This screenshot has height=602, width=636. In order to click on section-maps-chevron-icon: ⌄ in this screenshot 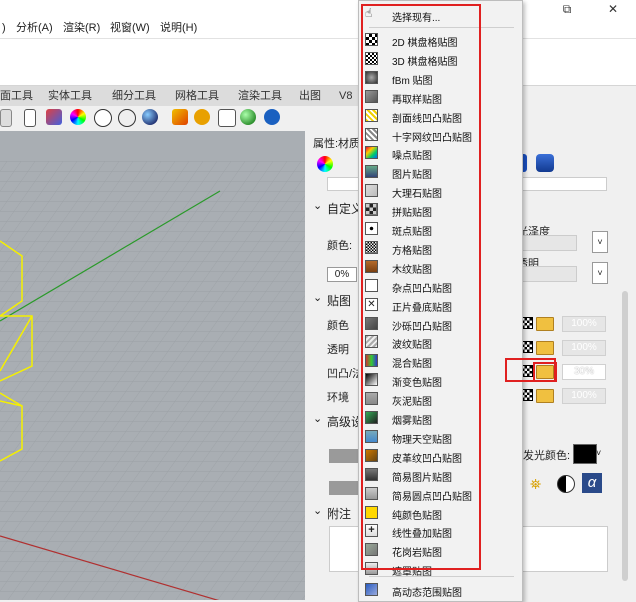, I will do `click(317, 297)`.